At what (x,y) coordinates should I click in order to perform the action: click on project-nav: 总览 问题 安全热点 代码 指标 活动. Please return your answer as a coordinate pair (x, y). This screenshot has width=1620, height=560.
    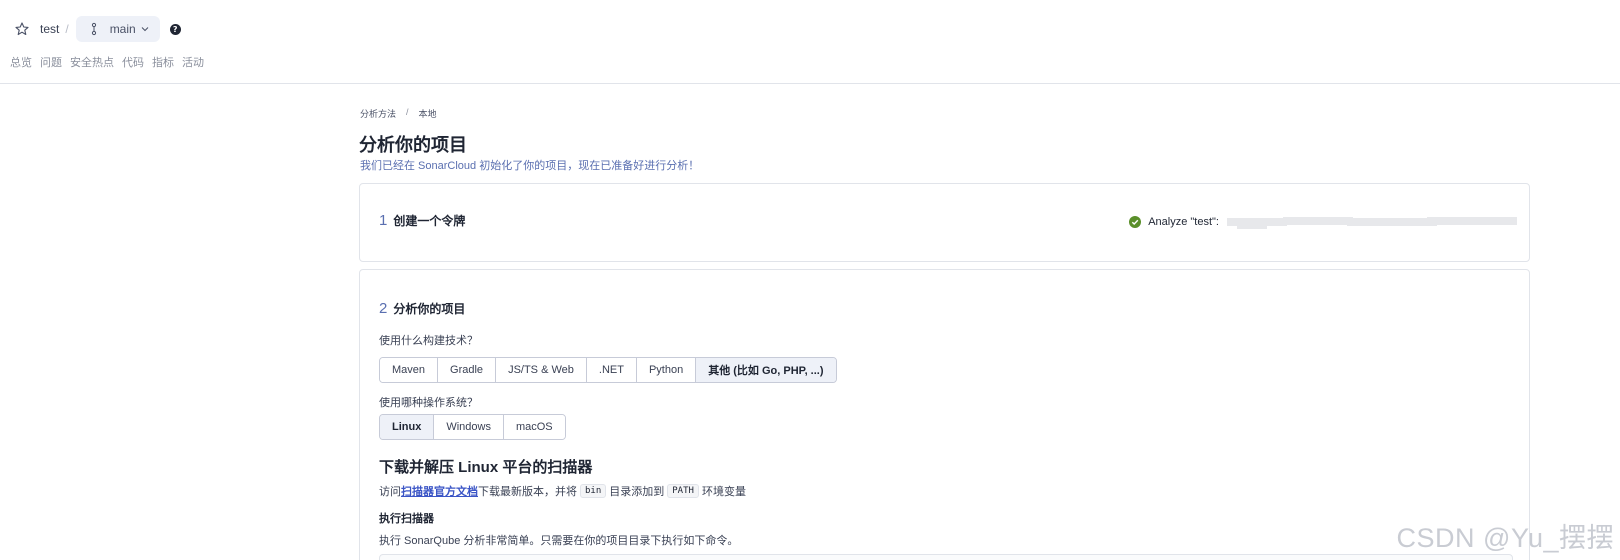
    Looking at the image, I should click on (107, 62).